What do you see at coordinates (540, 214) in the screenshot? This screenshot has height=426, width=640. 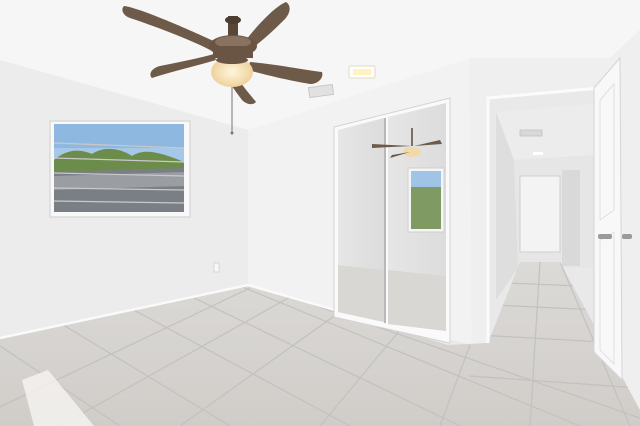 I see `hallway-end-door` at bounding box center [540, 214].